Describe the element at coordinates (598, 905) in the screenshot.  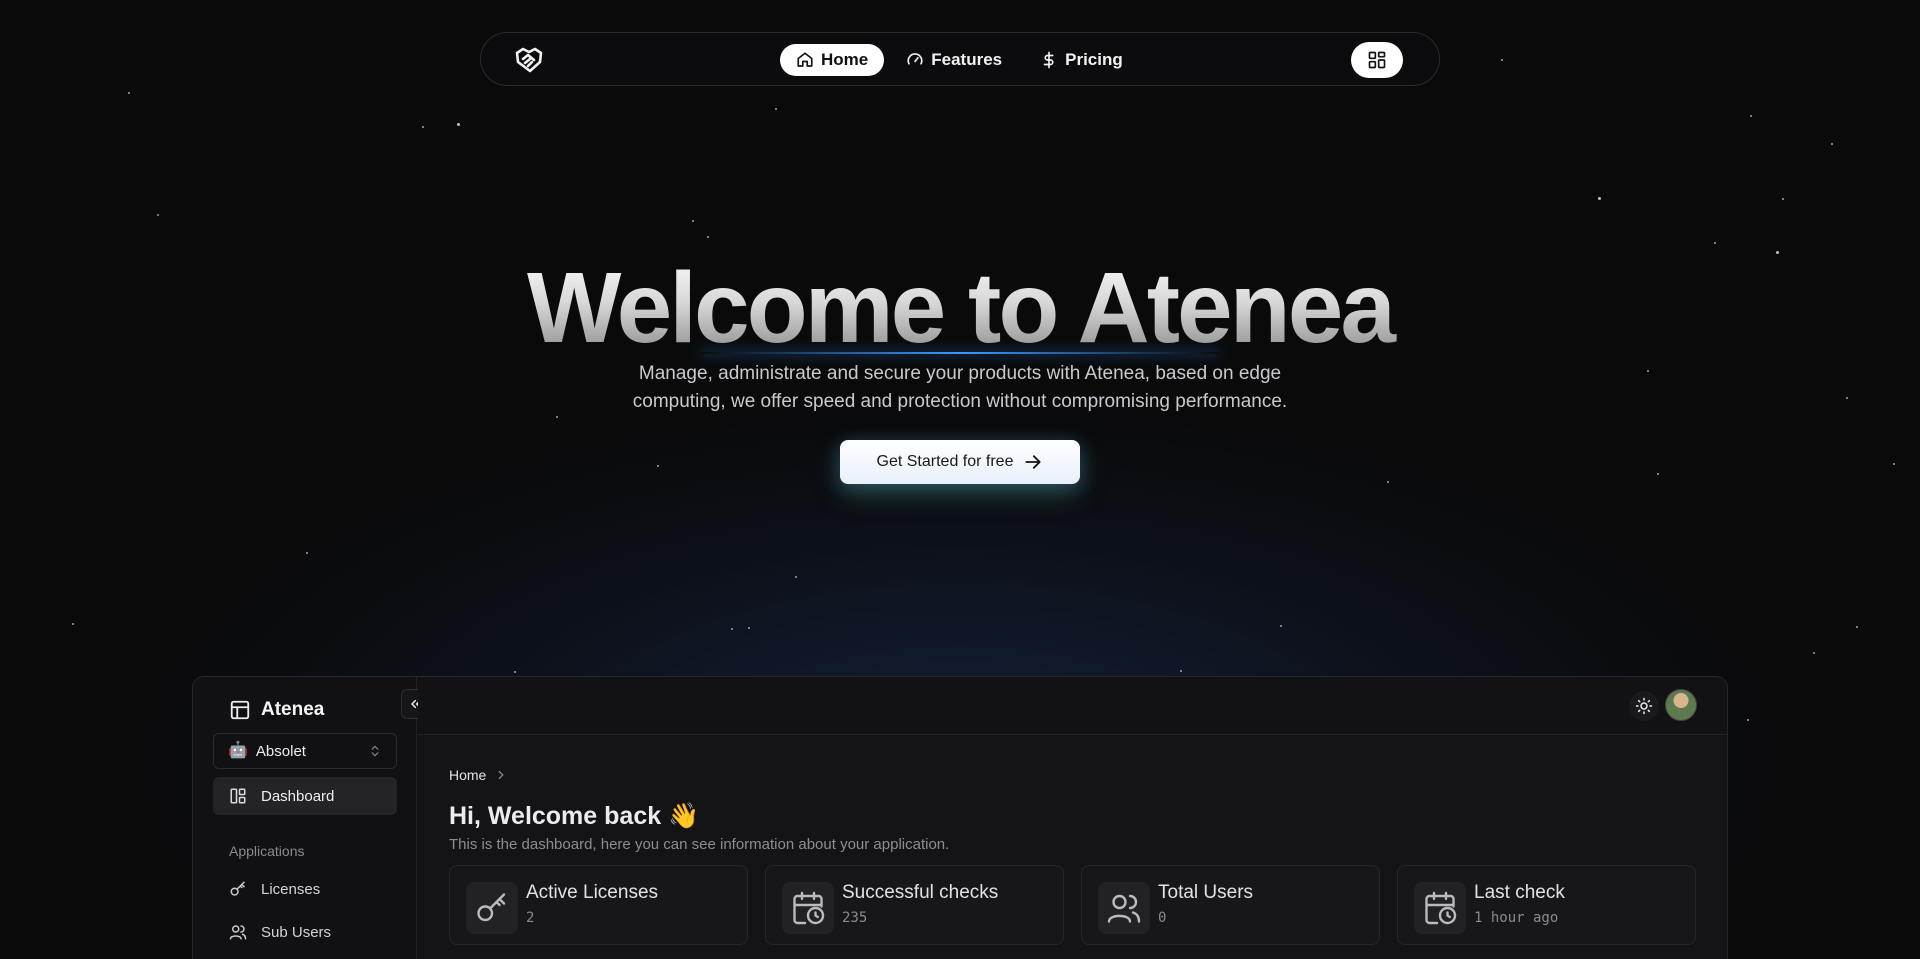
I see `stat-card-active-licenses: Active Licenses 2` at that location.